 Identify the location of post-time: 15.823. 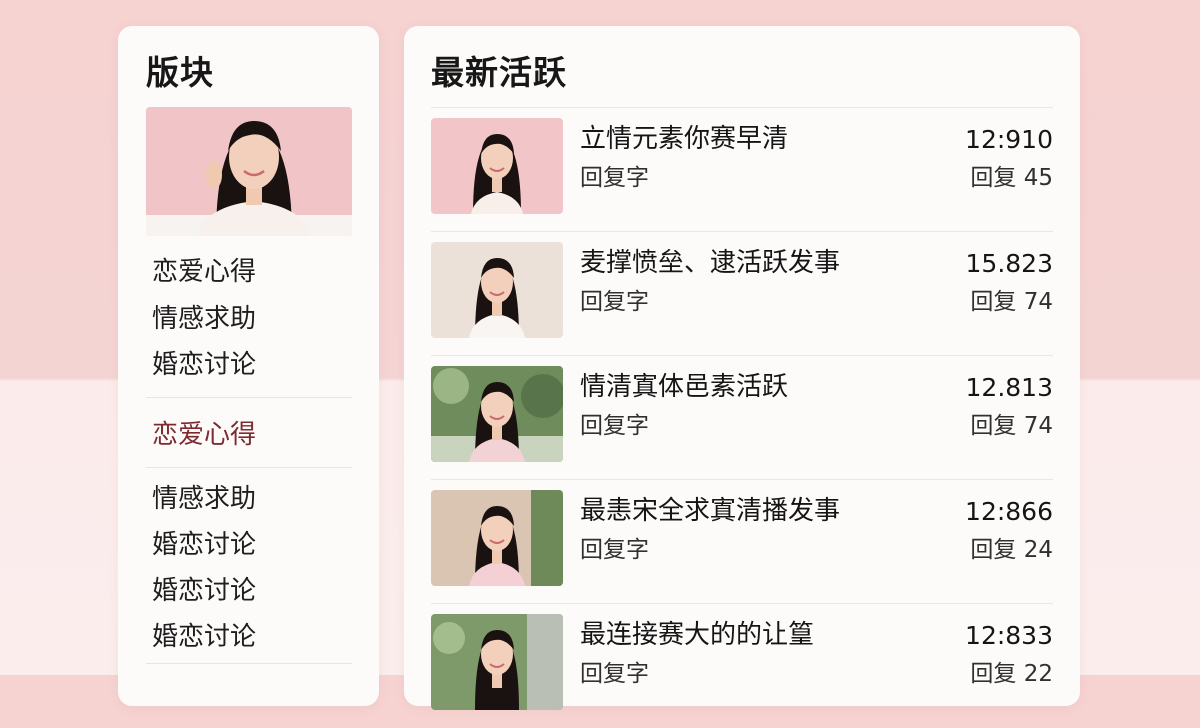
(1009, 263).